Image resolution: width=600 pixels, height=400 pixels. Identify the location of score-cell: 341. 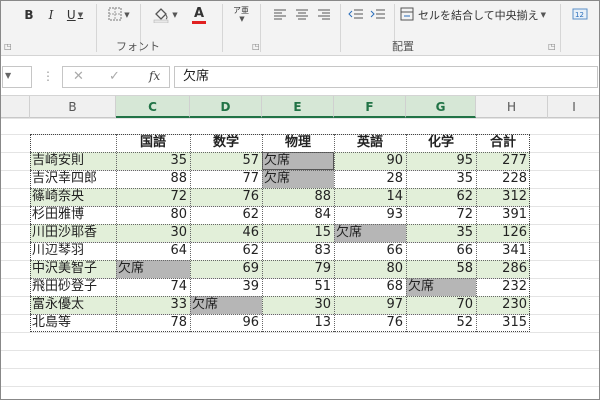
(503, 251).